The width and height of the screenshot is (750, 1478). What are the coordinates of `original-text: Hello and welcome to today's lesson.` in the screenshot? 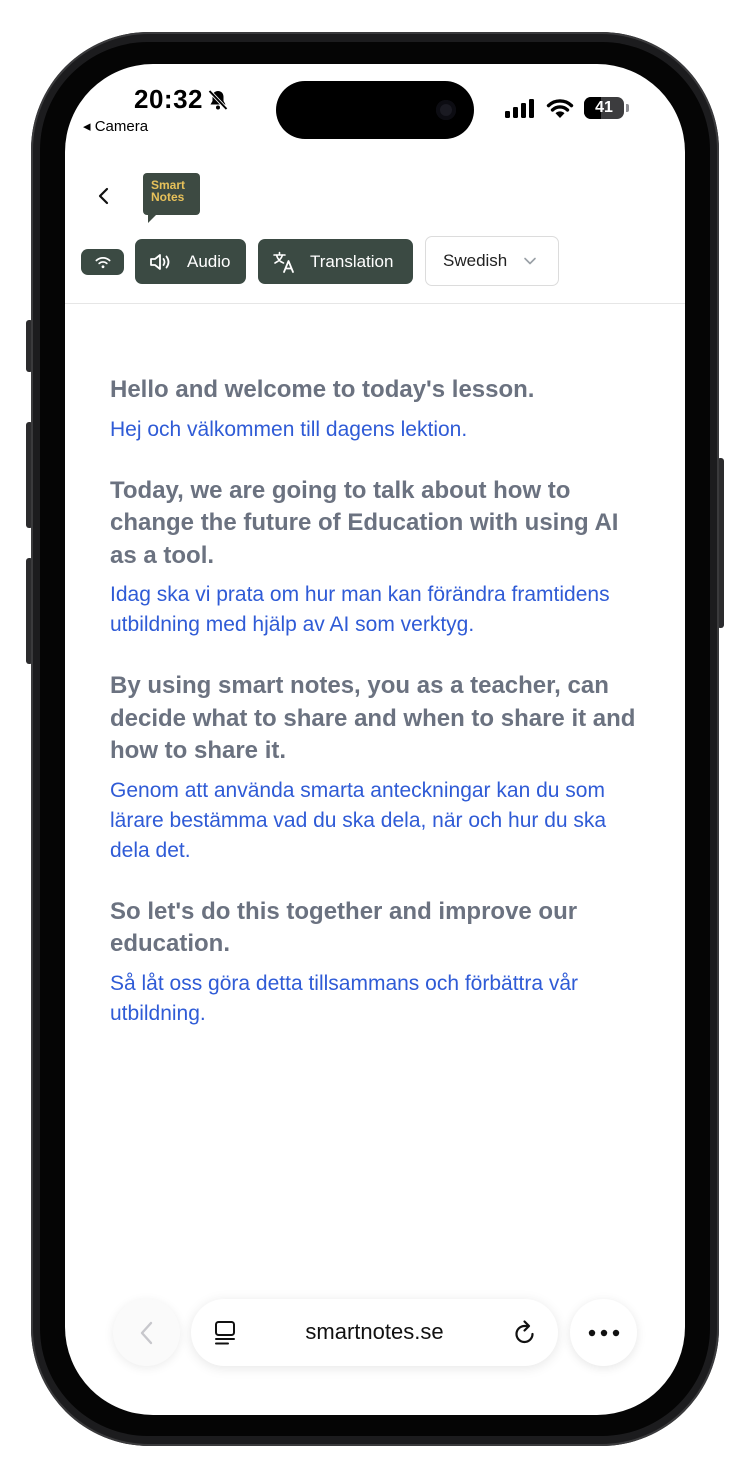 It's located at (322, 389).